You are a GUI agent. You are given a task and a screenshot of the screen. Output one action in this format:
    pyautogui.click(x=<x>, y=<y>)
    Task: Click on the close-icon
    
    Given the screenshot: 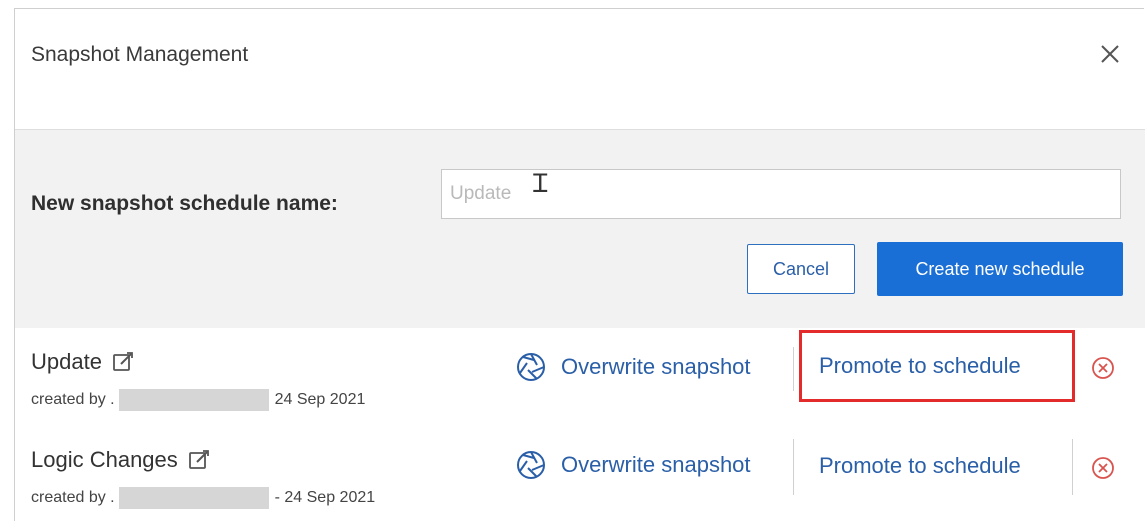 What is the action you would take?
    pyautogui.click(x=1110, y=54)
    